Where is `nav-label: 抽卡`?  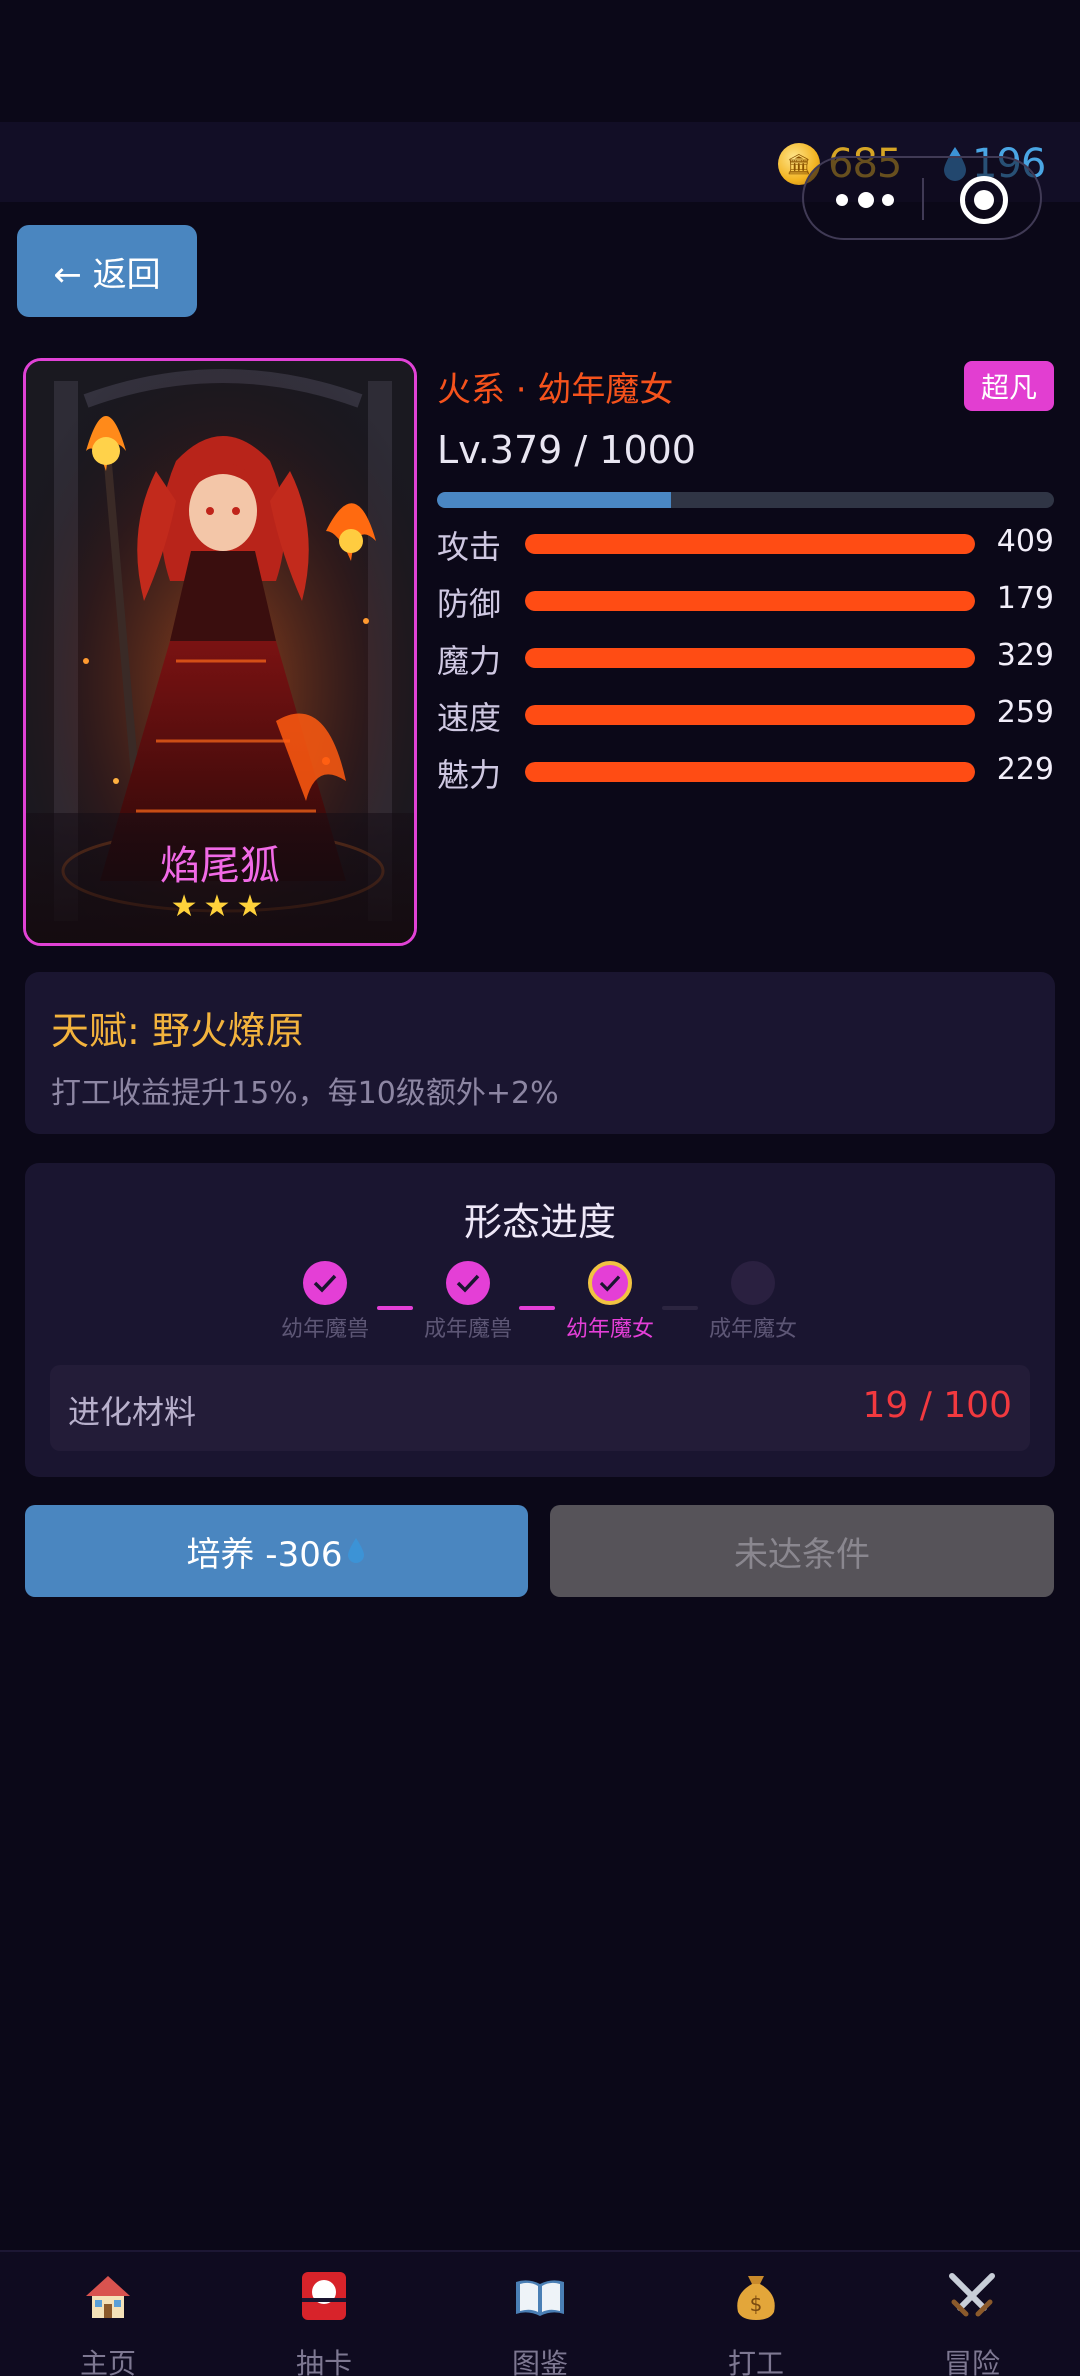 nav-label: 抽卡 is located at coordinates (323, 2361).